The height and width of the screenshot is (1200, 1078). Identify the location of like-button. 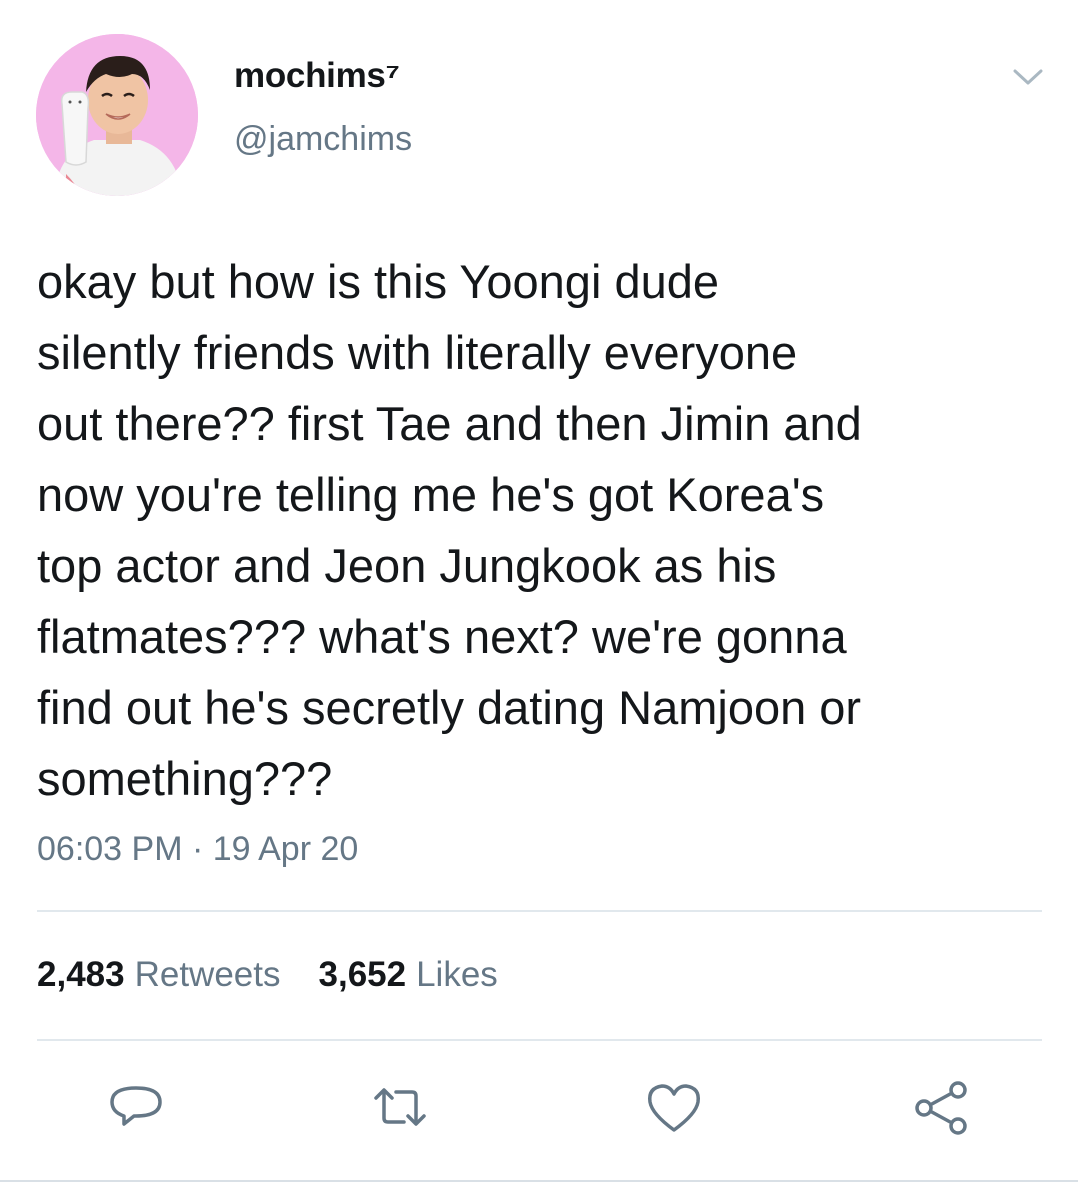
(674, 1108).